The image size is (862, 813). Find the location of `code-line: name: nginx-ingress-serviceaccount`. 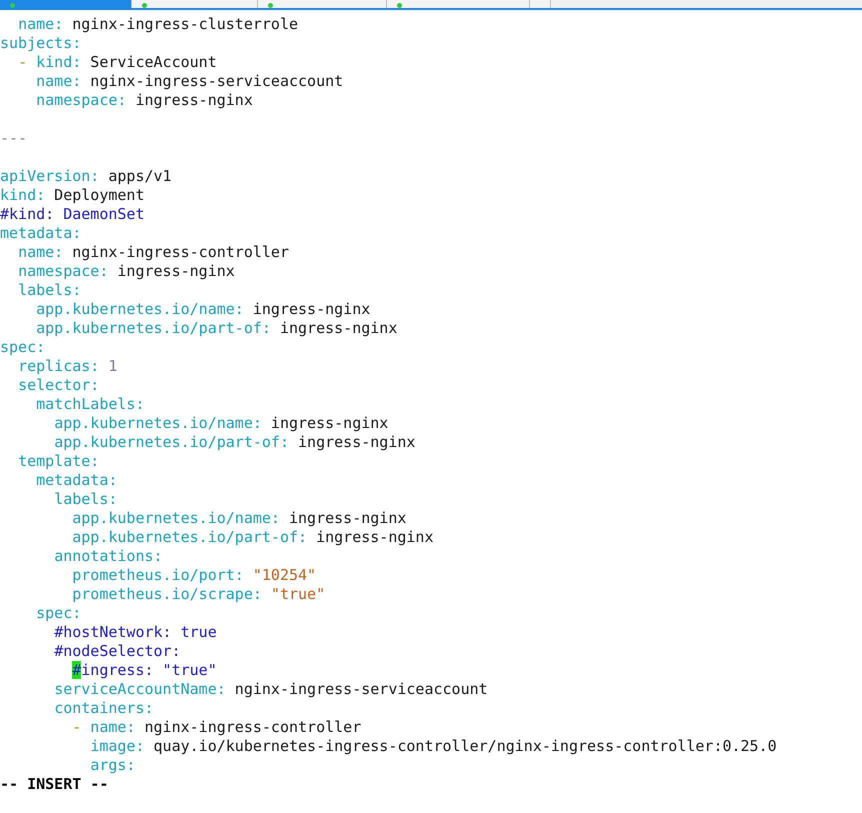

code-line: name: nginx-ingress-serviceaccount is located at coordinates (190, 81).